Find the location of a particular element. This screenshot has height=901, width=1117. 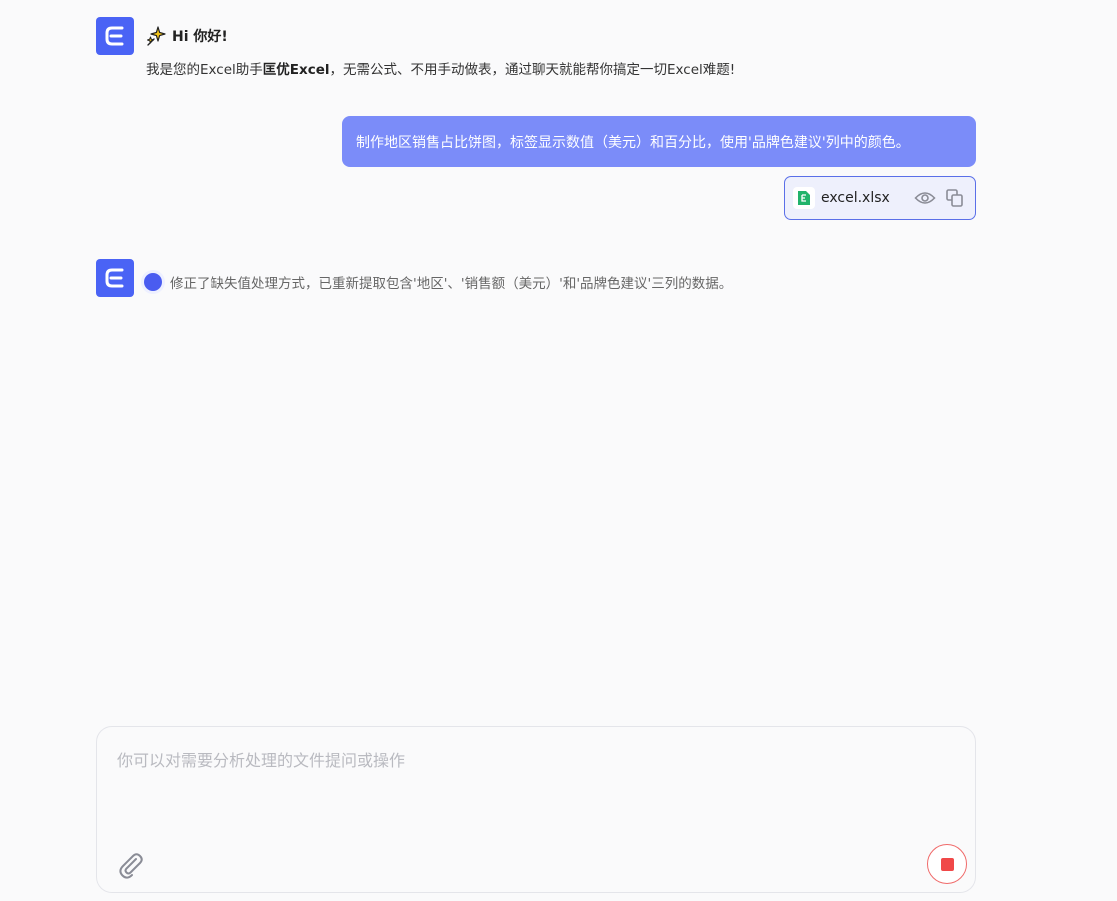

brand-name: 匡优Excel is located at coordinates (296, 70).